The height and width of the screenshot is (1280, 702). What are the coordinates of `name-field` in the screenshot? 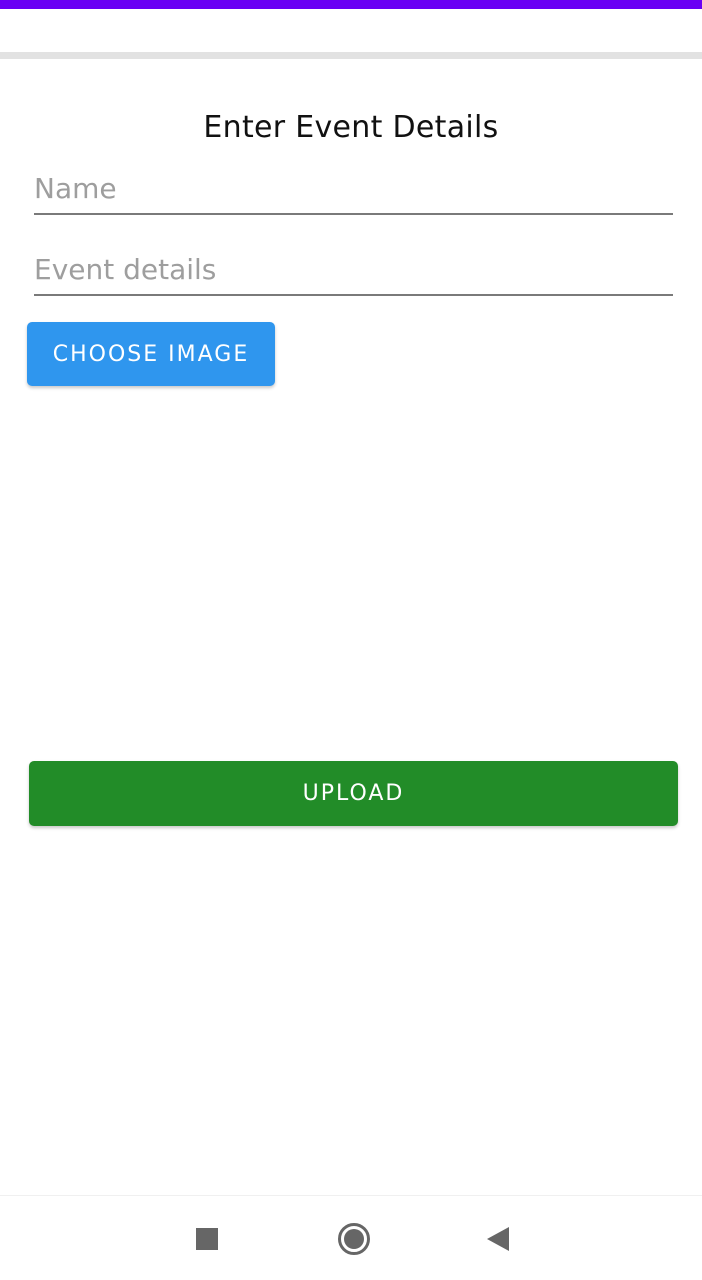 It's located at (353, 189).